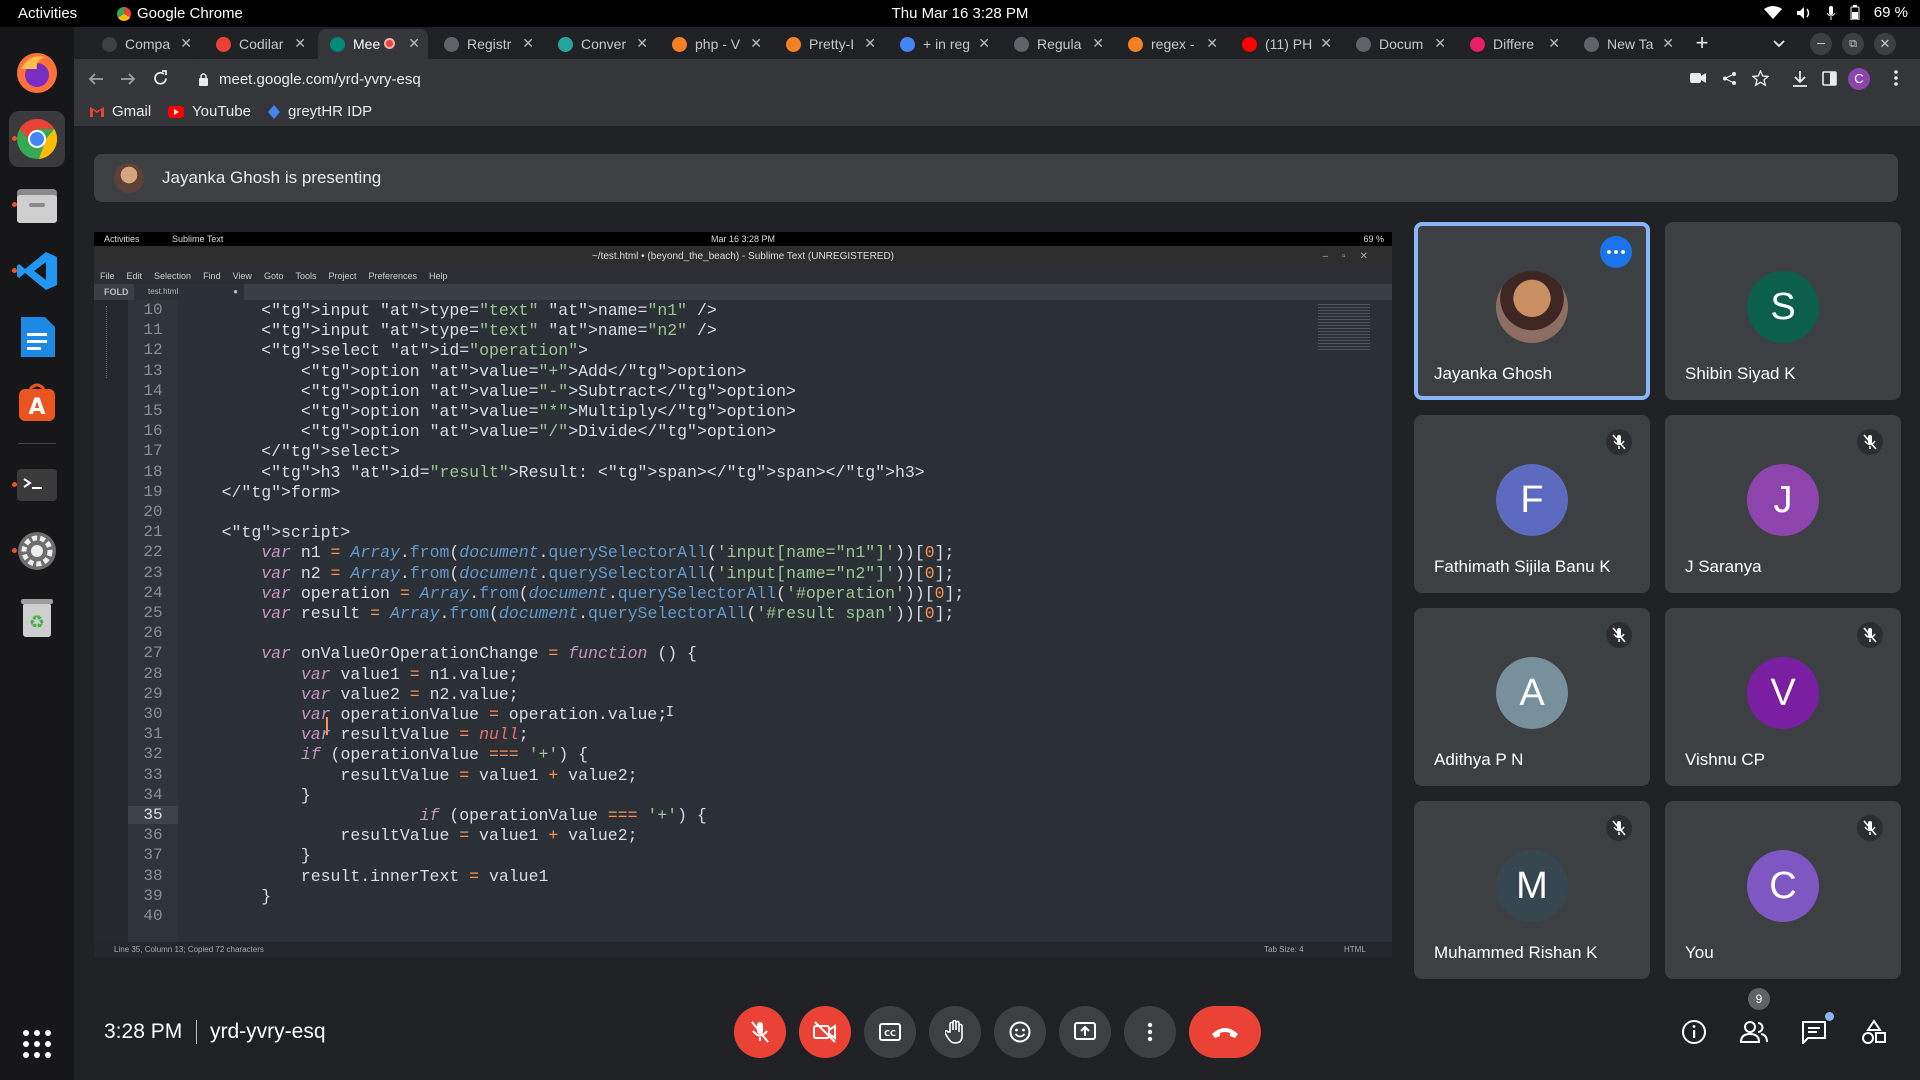  What do you see at coordinates (1783, 693) in the screenshot?
I see `participant-avatar: V` at bounding box center [1783, 693].